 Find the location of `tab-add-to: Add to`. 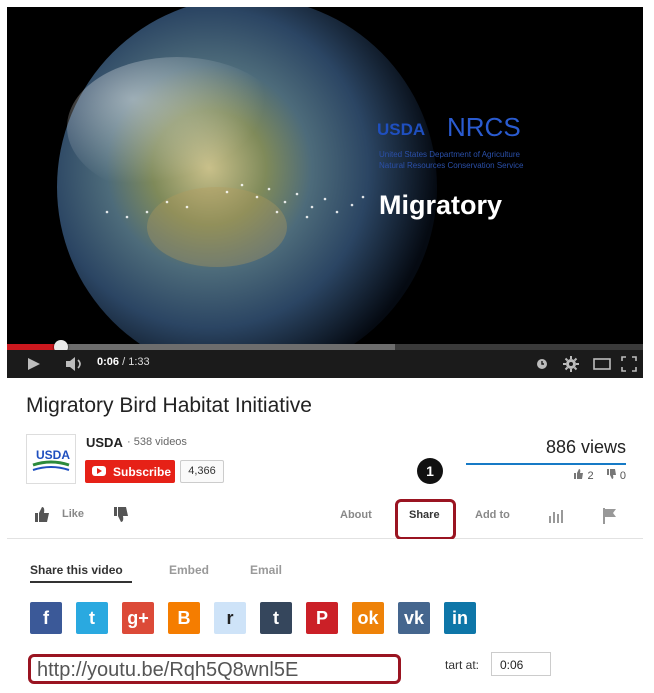

tab-add-to: Add to is located at coordinates (492, 515).